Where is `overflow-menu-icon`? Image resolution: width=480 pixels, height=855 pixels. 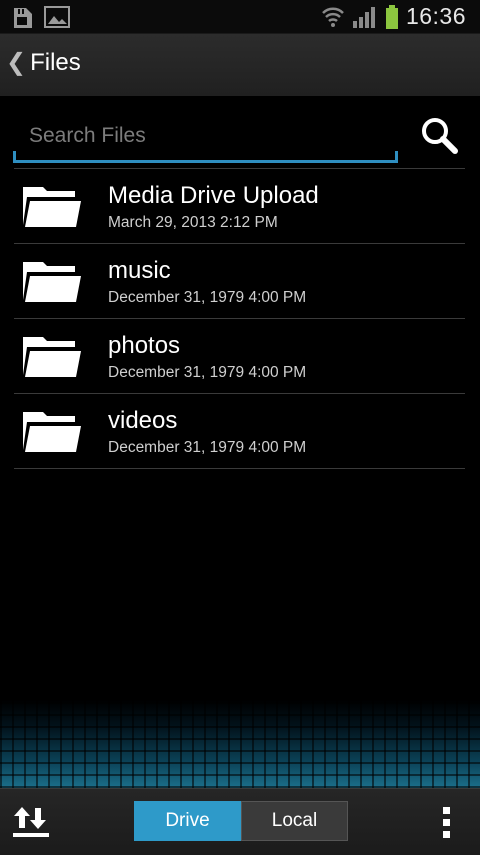
overflow-menu-icon is located at coordinates (446, 822).